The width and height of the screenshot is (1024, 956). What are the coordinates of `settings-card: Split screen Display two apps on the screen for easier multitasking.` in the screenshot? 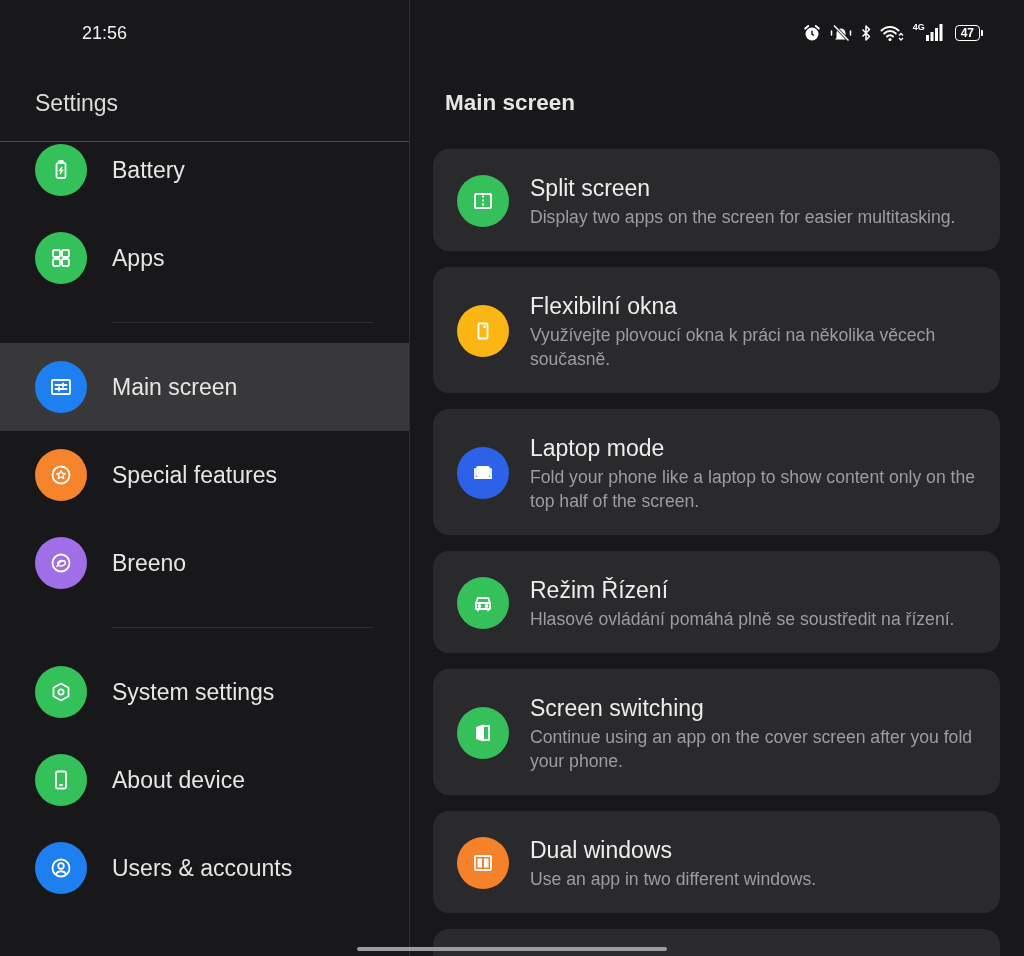 It's located at (716, 200).